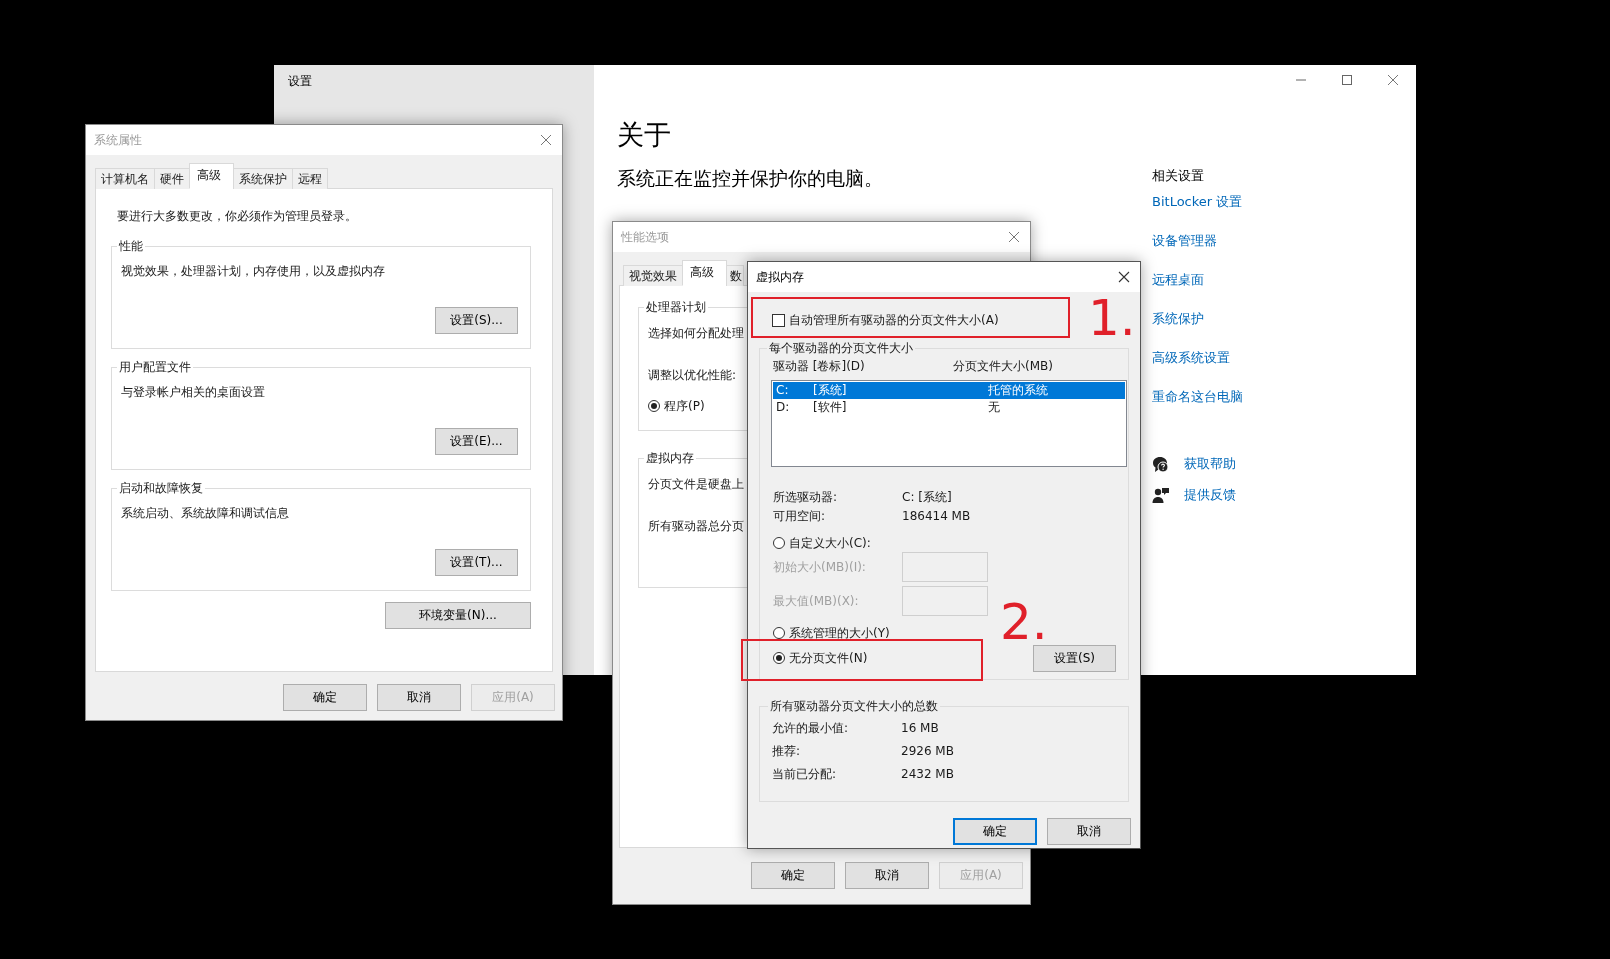 The height and width of the screenshot is (959, 1610). Describe the element at coordinates (927, 751) in the screenshot. I see `info-value: 2926 MB` at that location.